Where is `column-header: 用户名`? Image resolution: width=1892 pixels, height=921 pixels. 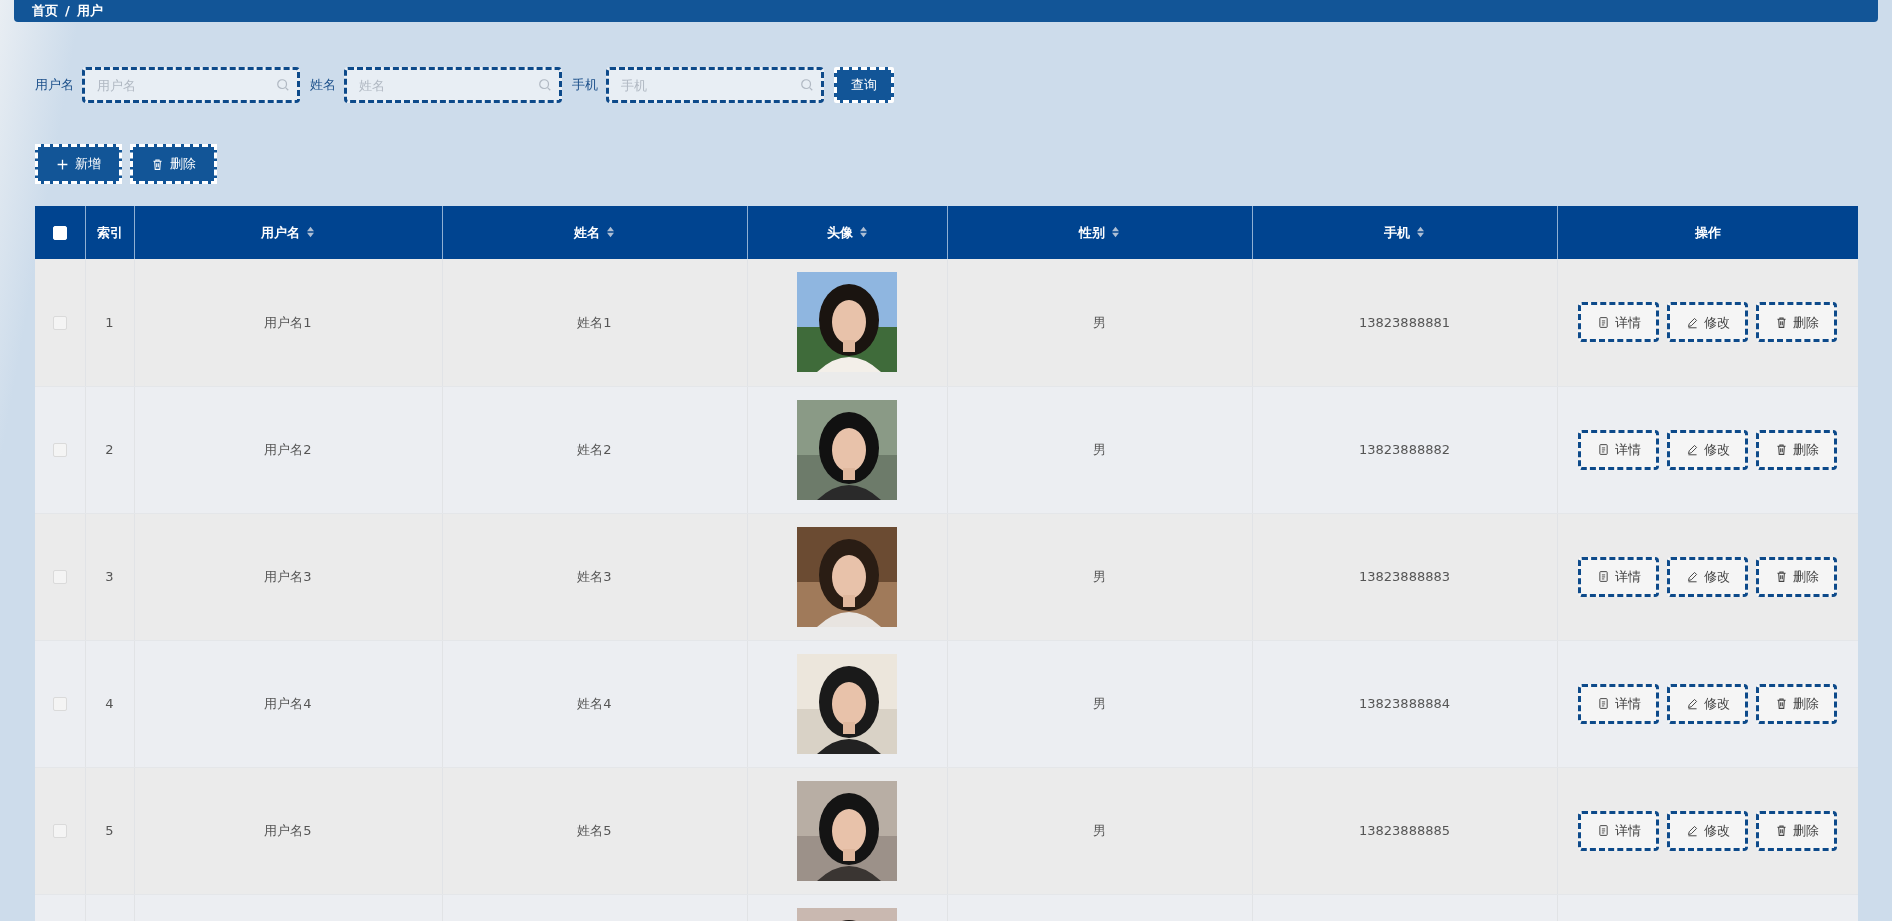
column-header: 用户名 is located at coordinates (288, 232).